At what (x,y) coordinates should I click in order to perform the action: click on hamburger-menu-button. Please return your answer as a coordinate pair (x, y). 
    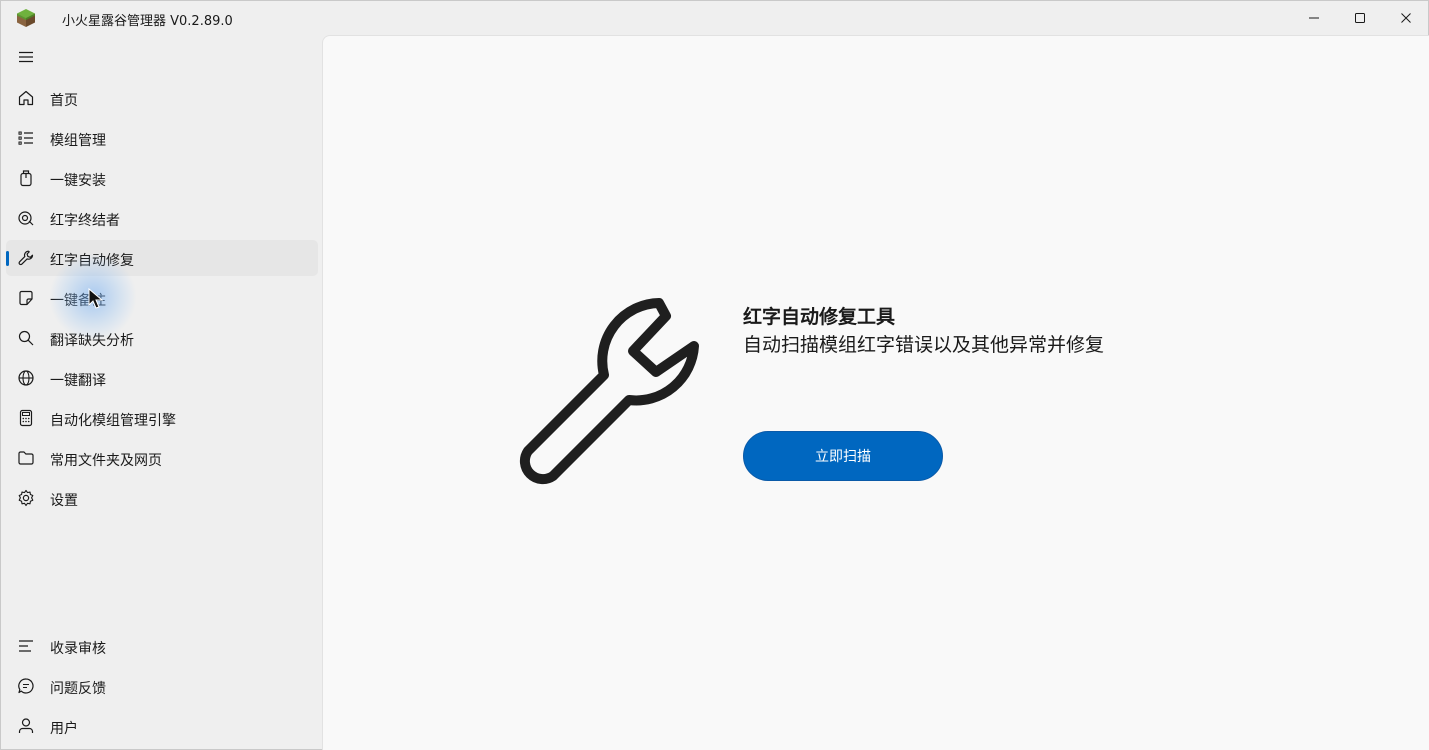
    Looking at the image, I should click on (26, 57).